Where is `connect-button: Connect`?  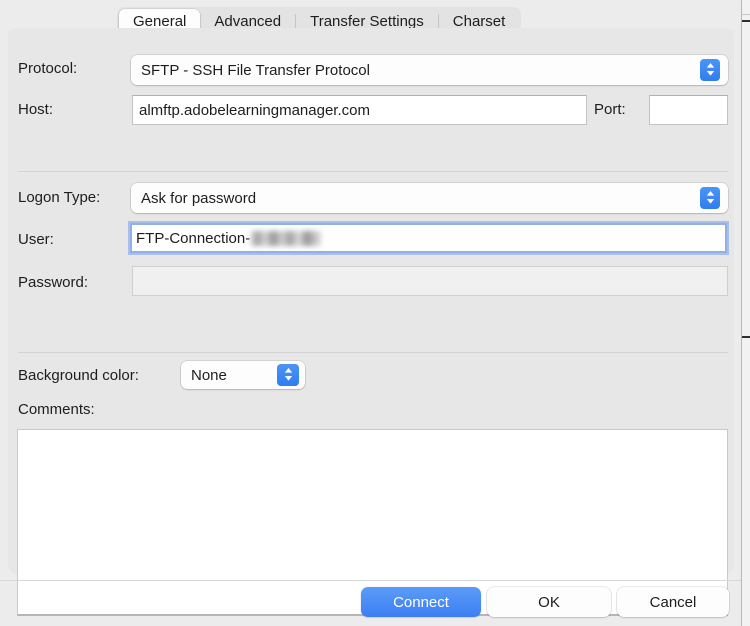
connect-button: Connect is located at coordinates (421, 602).